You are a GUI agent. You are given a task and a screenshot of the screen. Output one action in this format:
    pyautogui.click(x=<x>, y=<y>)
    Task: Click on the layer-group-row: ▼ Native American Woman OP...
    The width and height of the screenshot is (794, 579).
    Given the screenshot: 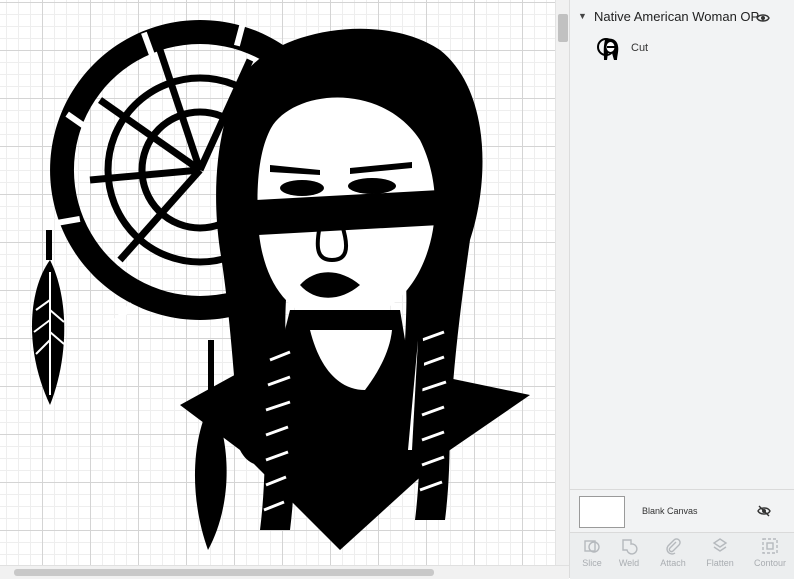 What is the action you would take?
    pyautogui.click(x=682, y=17)
    